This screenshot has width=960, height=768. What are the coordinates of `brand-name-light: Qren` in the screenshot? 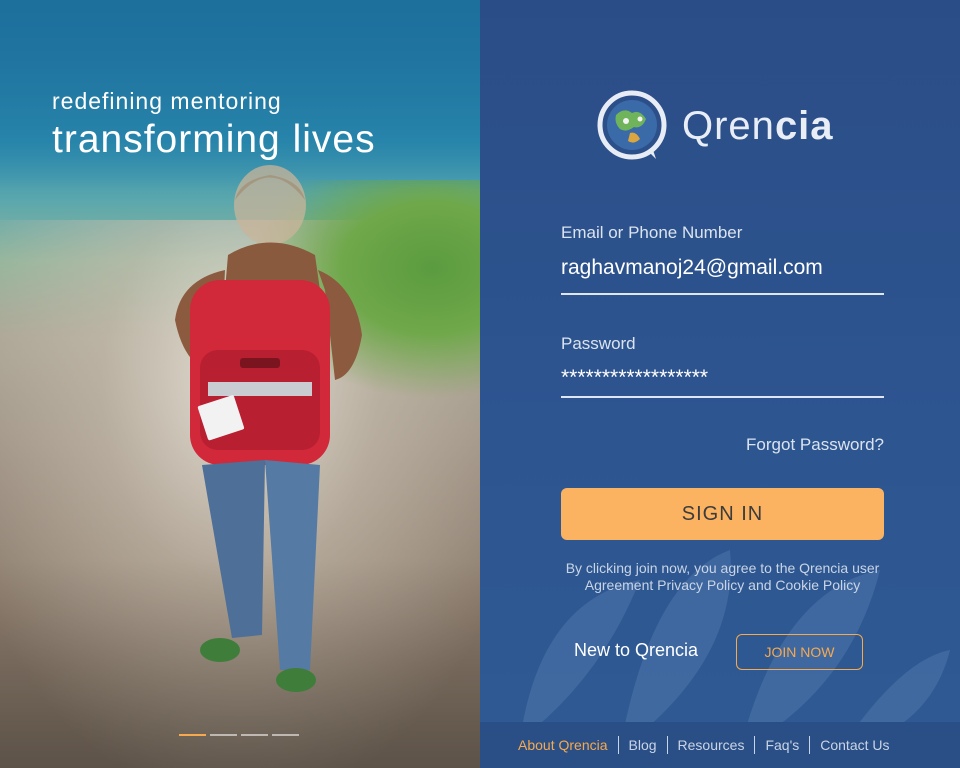 It's located at (728, 125).